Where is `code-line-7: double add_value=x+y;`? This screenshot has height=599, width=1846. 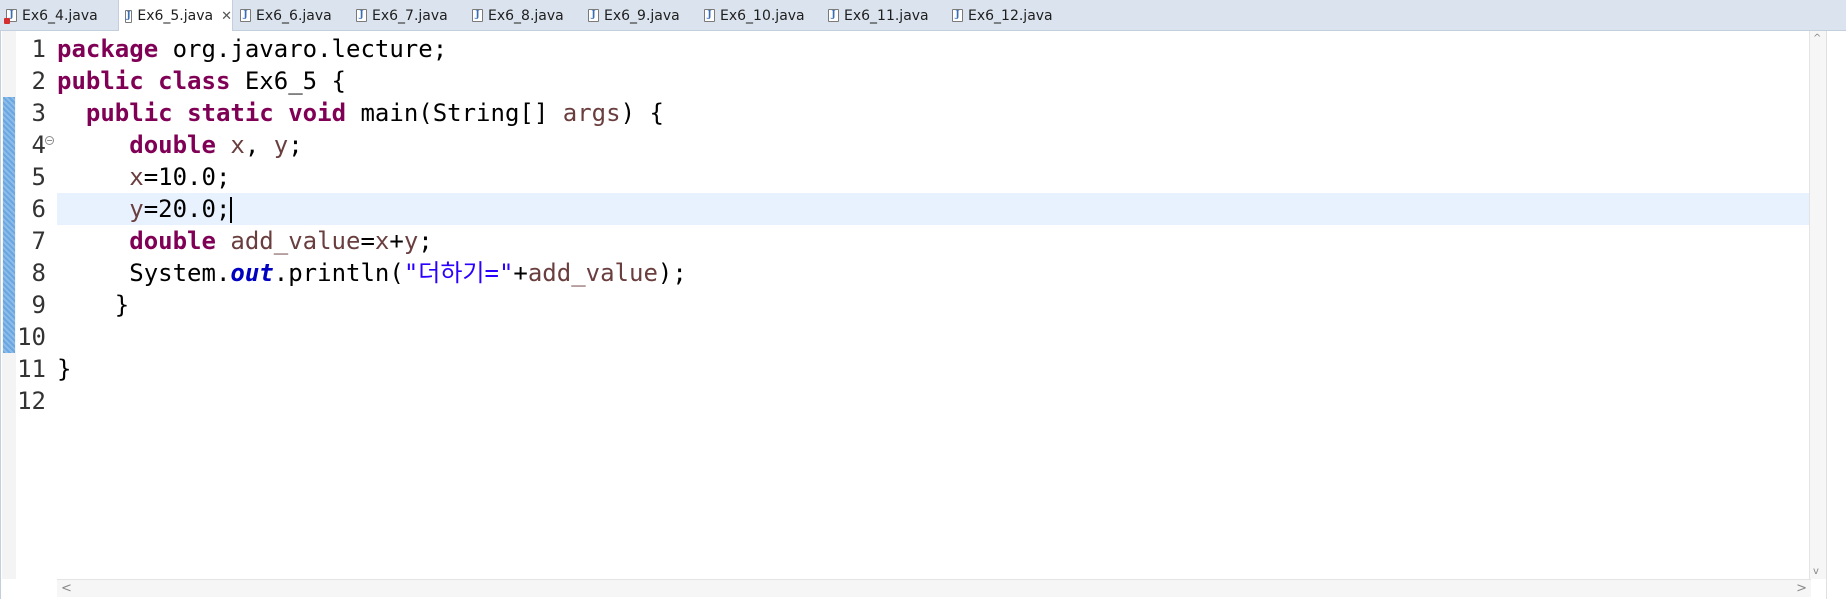 code-line-7: double add_value=x+y; is located at coordinates (281, 241).